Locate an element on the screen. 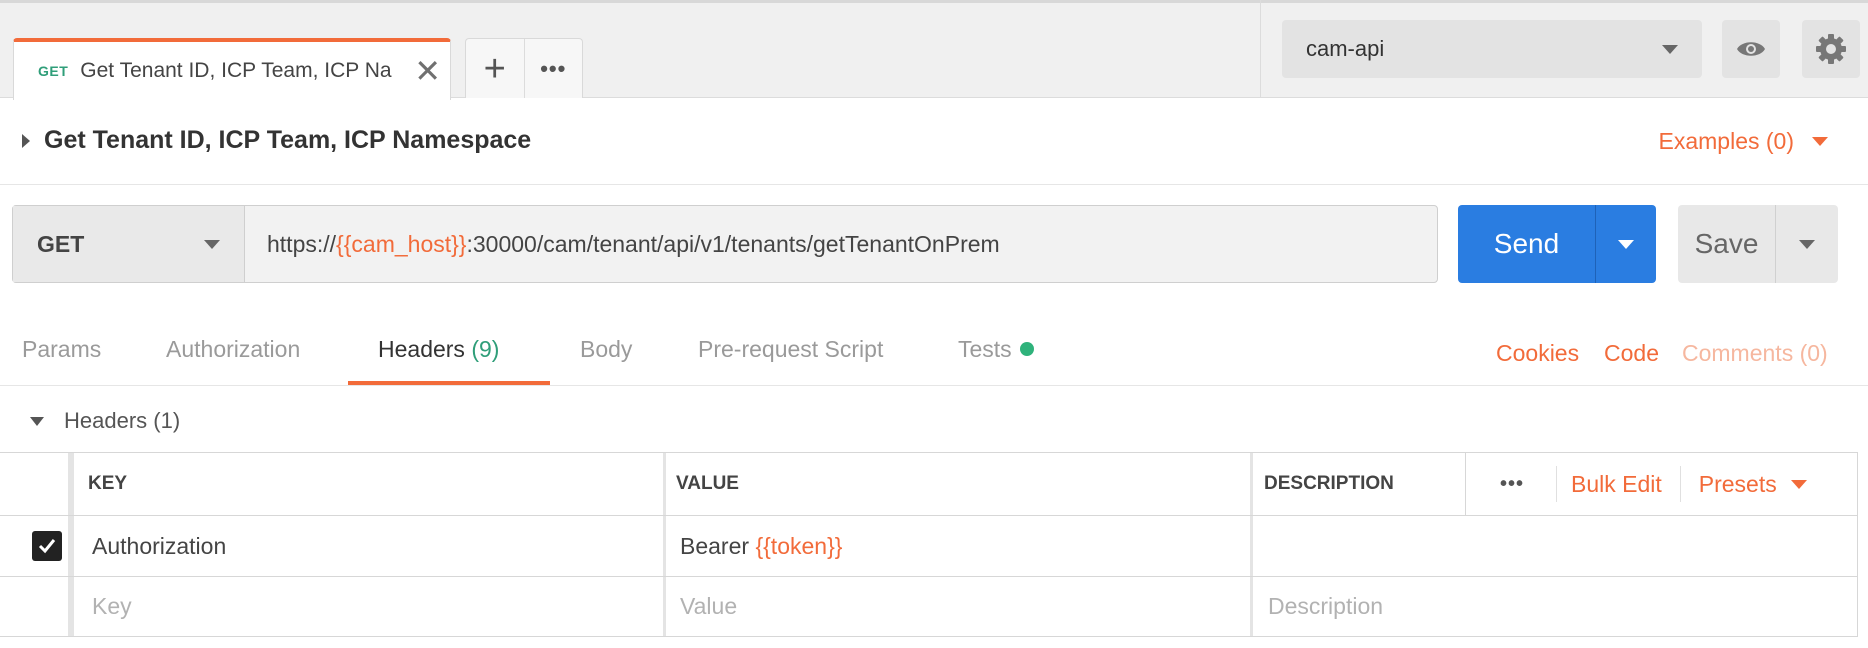 This screenshot has height=648, width=1868. new-tab-button: + is located at coordinates (495, 68).